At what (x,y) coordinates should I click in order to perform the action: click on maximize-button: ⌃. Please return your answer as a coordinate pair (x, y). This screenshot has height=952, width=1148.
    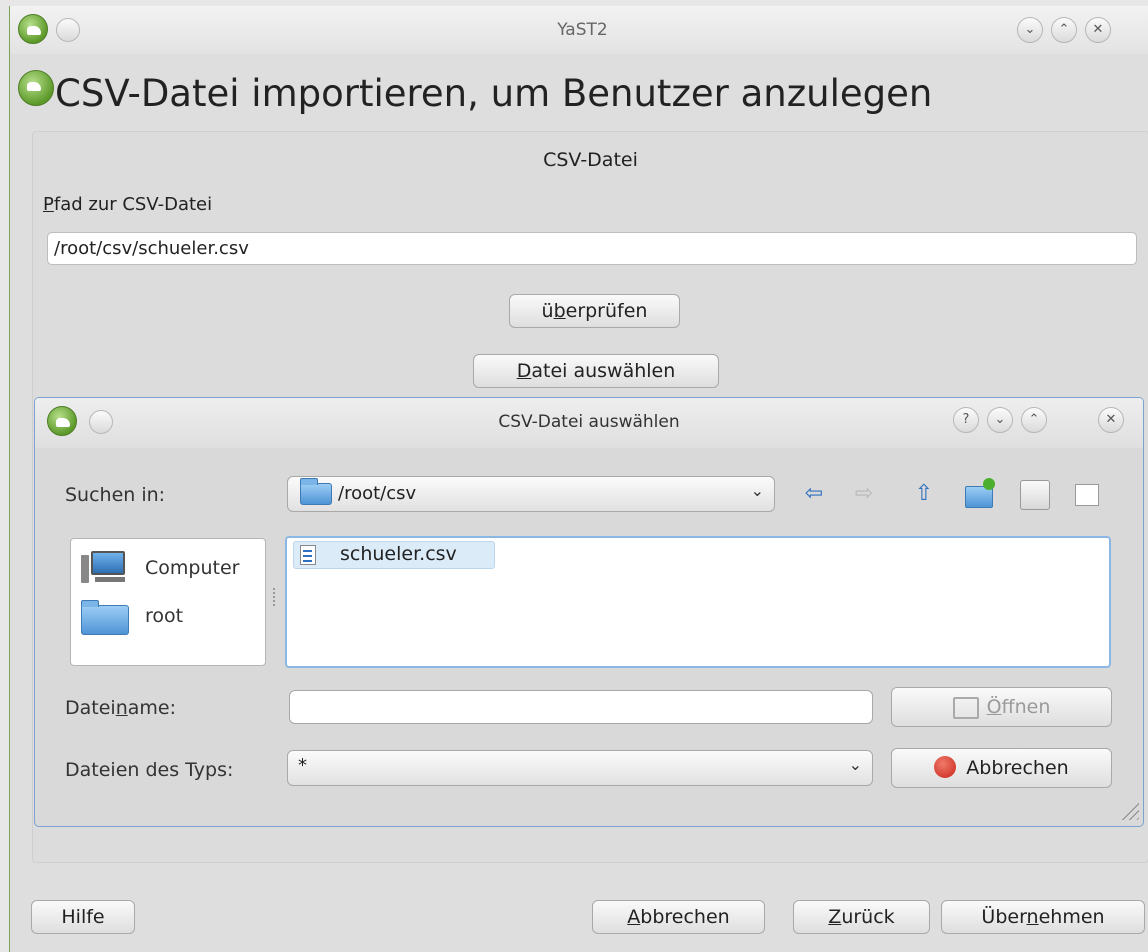
    Looking at the image, I should click on (1064, 30).